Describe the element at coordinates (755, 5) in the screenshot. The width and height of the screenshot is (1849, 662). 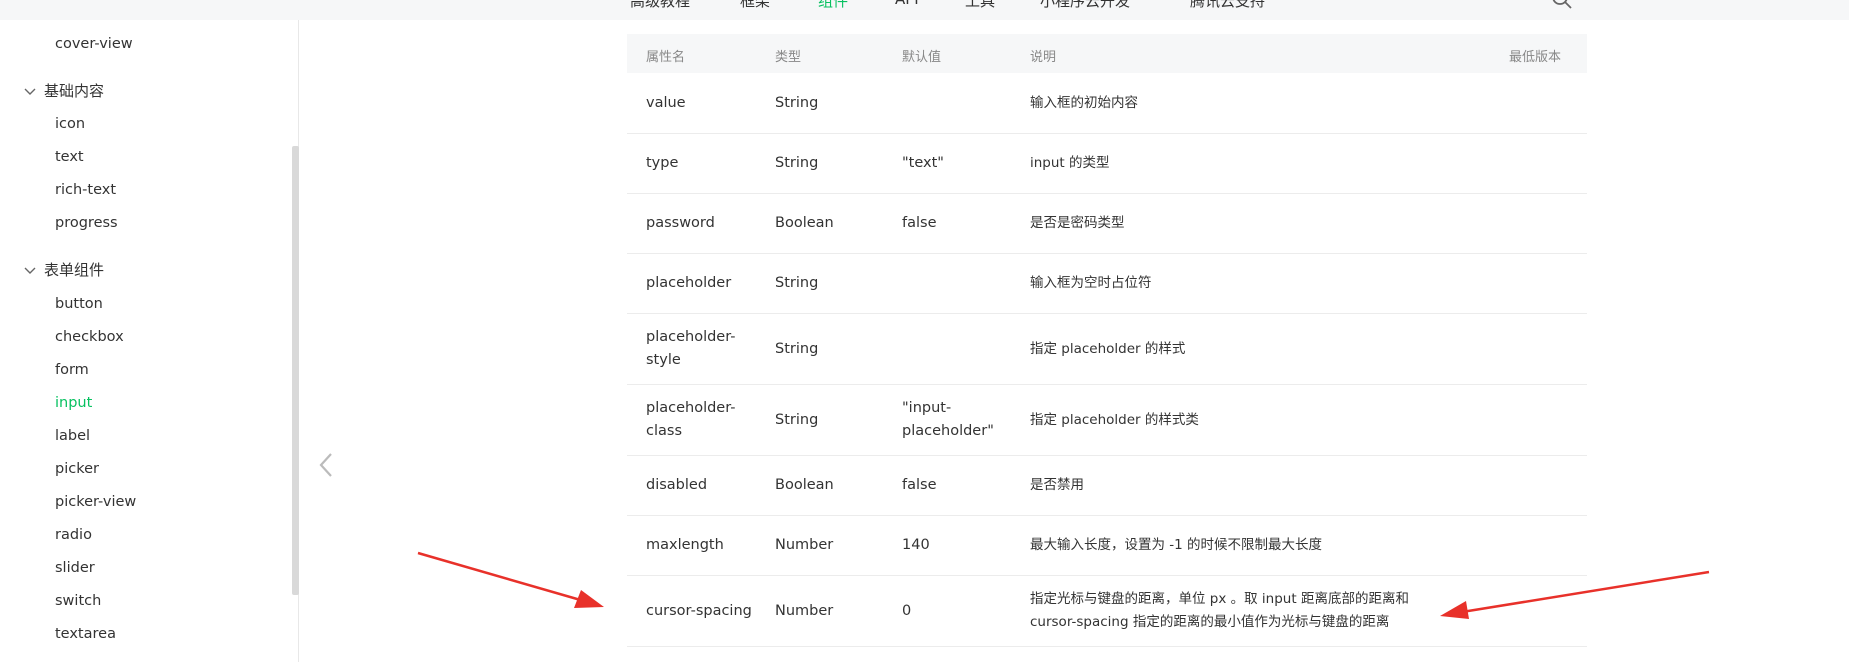
I see `nav-item-framework: 框架` at that location.